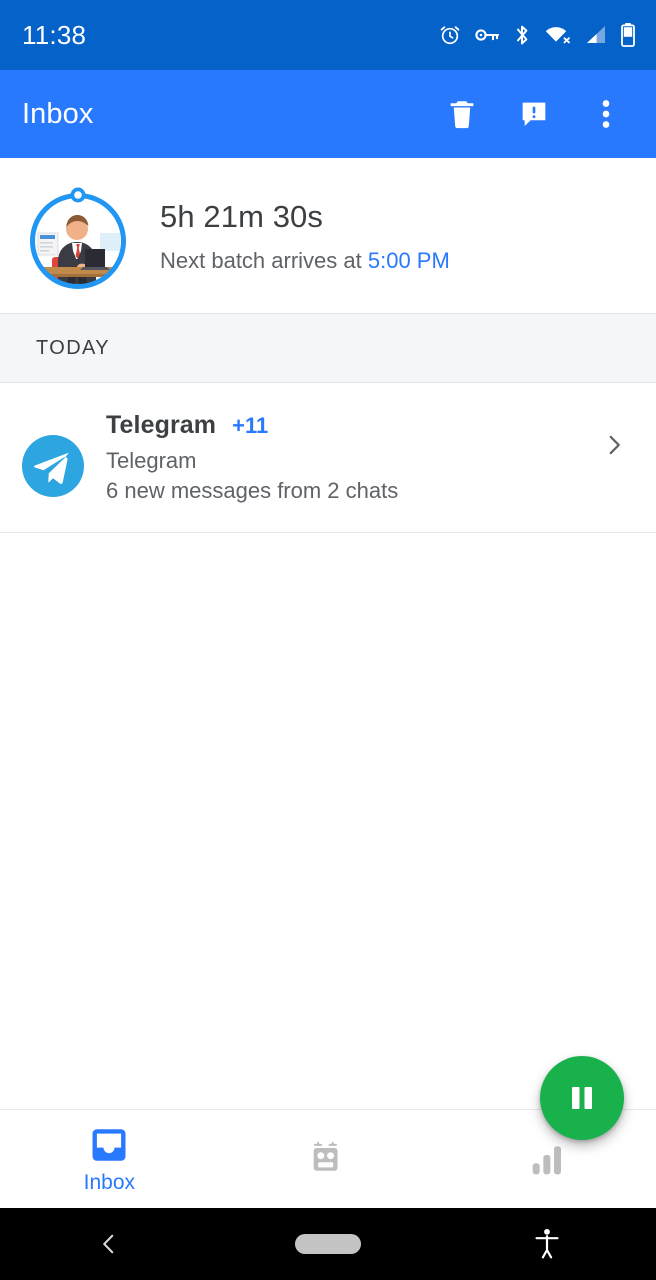  I want to click on android-navigation-bar, so click(328, 1244).